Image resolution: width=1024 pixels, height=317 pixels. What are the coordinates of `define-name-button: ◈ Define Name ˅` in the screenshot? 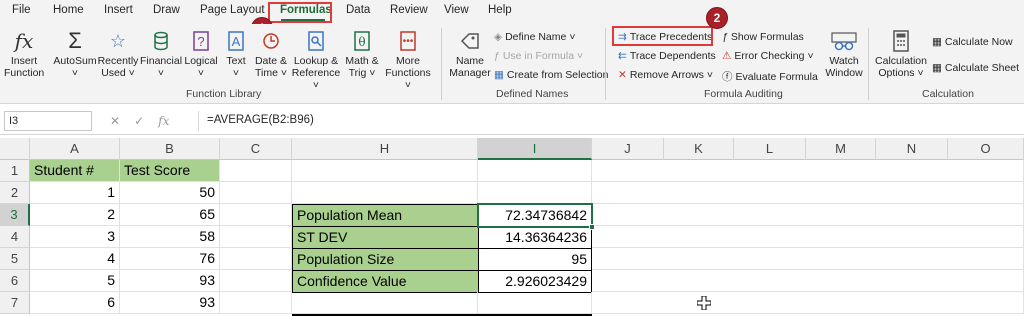 It's located at (535, 37).